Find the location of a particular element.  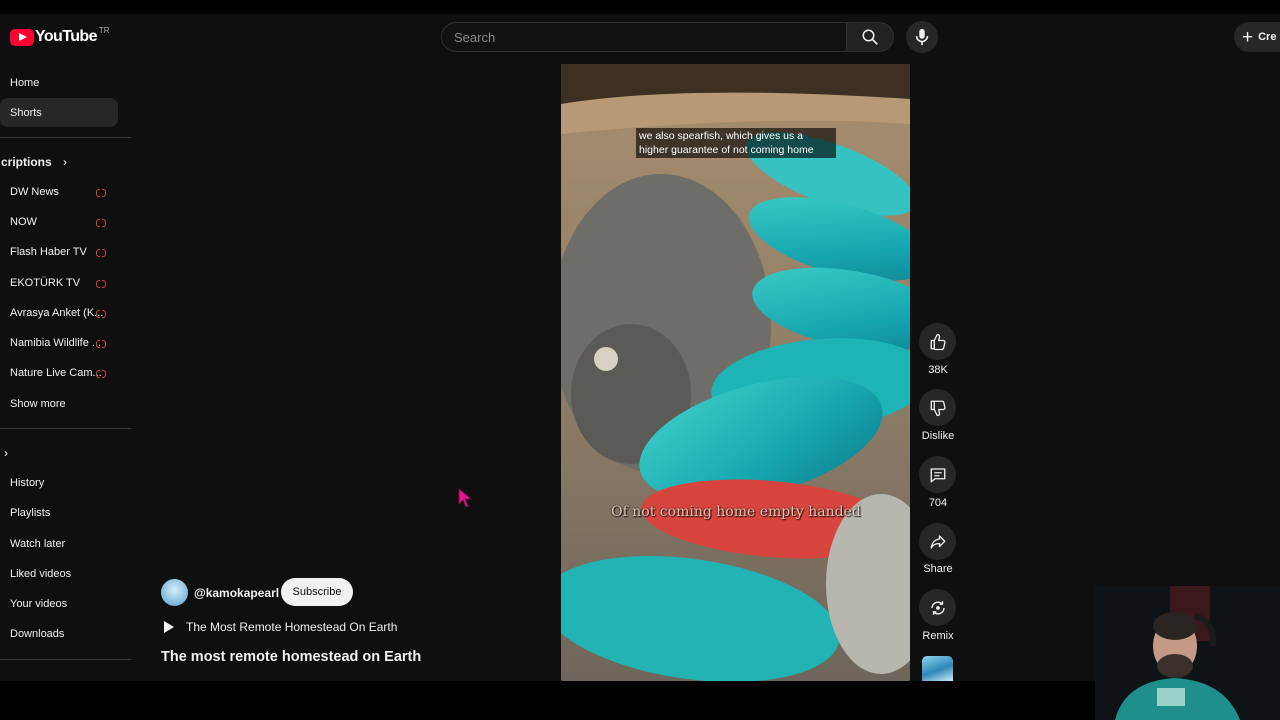

sidebar-item-subscription: NOW is located at coordinates (23, 222).